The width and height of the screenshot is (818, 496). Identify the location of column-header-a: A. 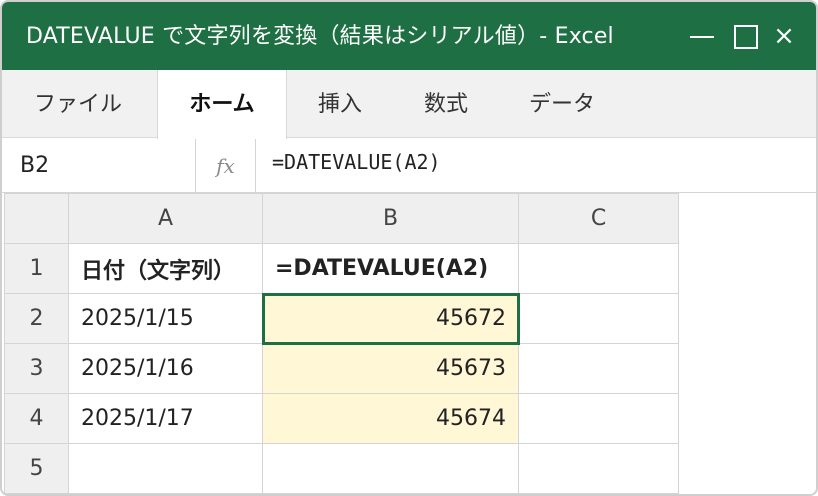
(165, 218).